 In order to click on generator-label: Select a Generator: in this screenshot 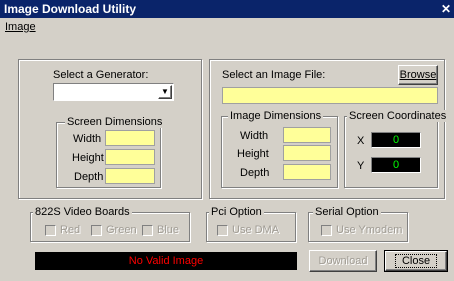, I will do `click(101, 75)`.